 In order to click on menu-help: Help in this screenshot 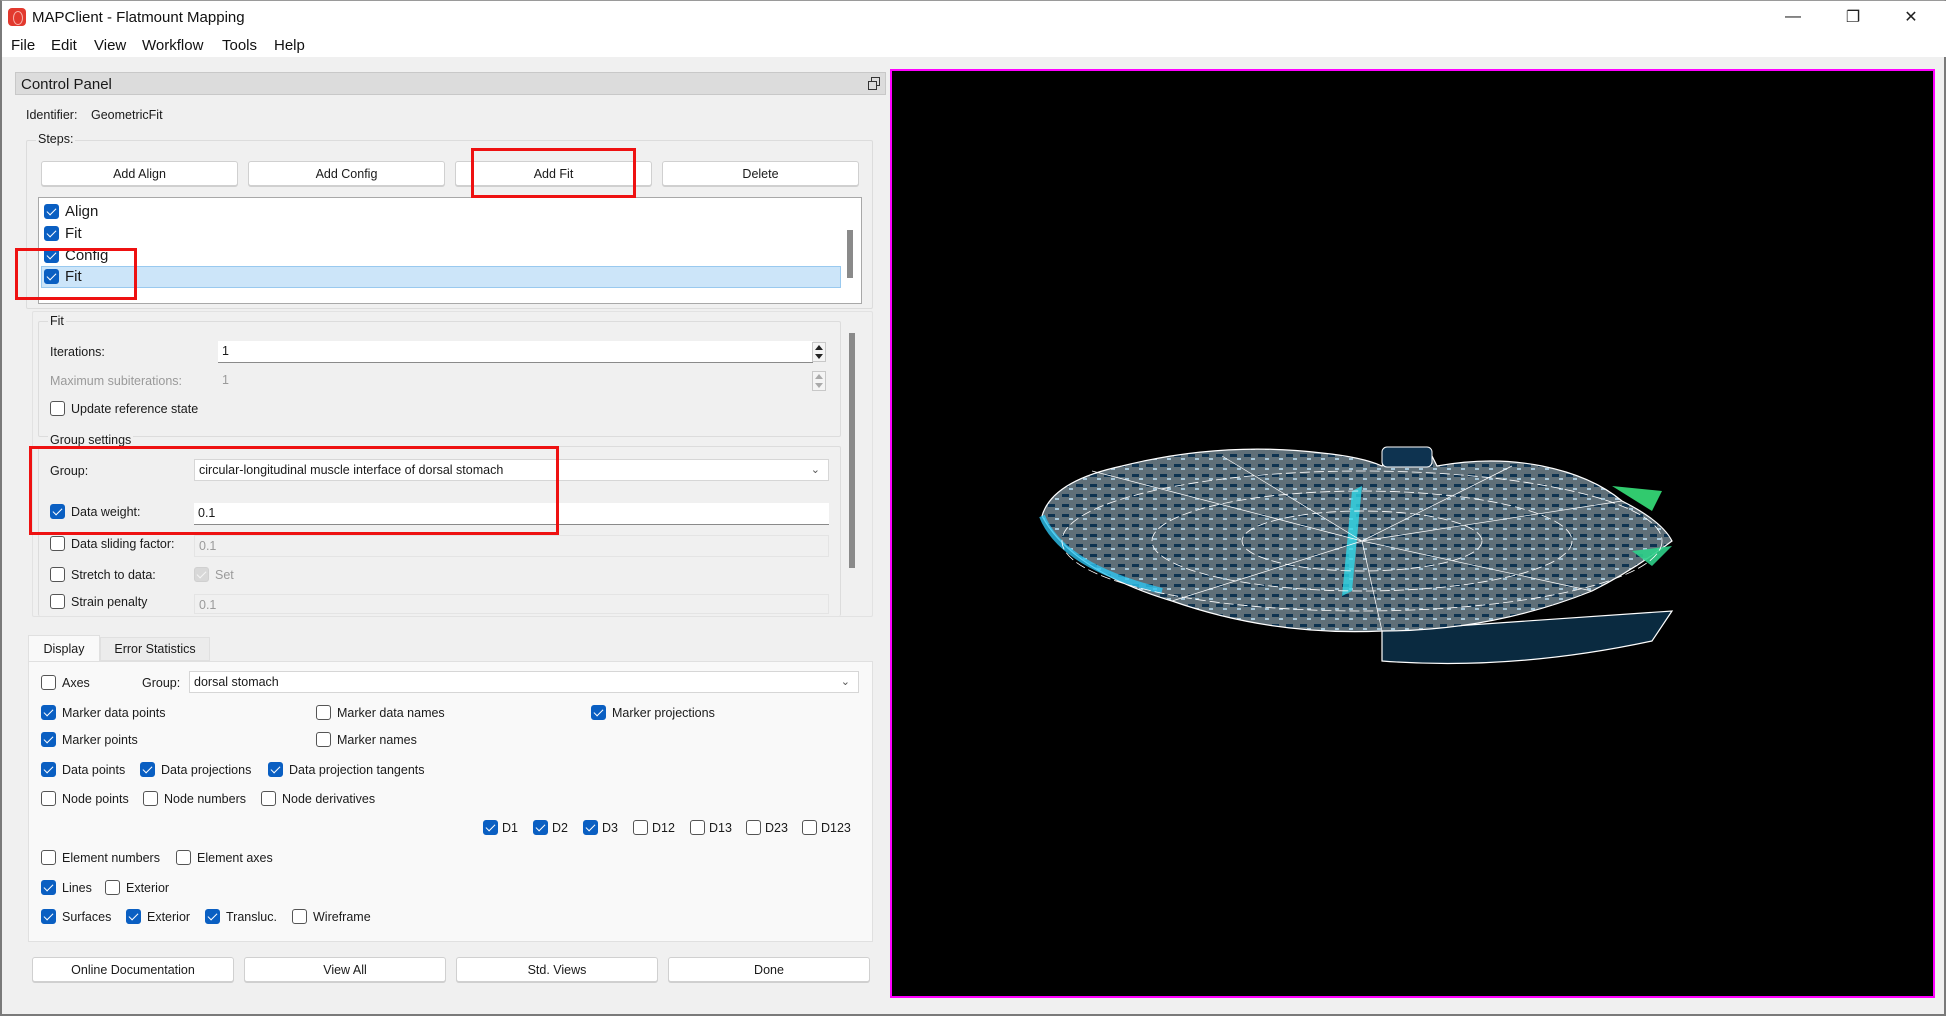, I will do `click(289, 45)`.